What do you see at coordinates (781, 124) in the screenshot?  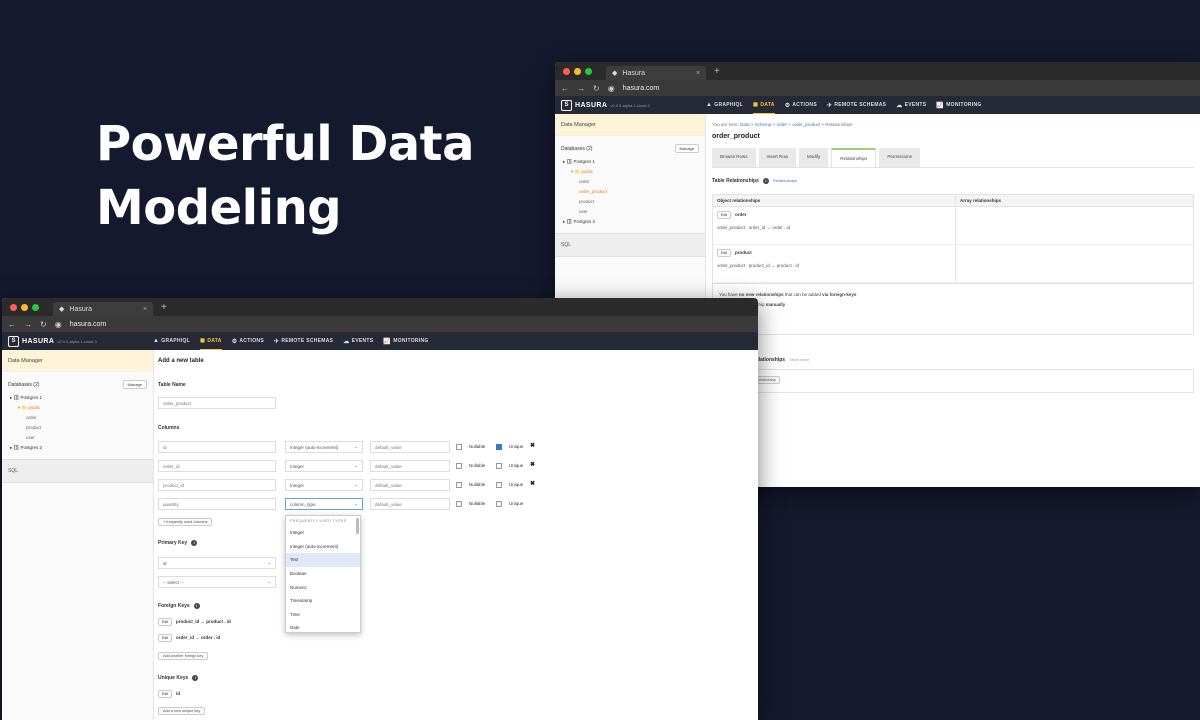 I see `breadcrumb-order: order` at bounding box center [781, 124].